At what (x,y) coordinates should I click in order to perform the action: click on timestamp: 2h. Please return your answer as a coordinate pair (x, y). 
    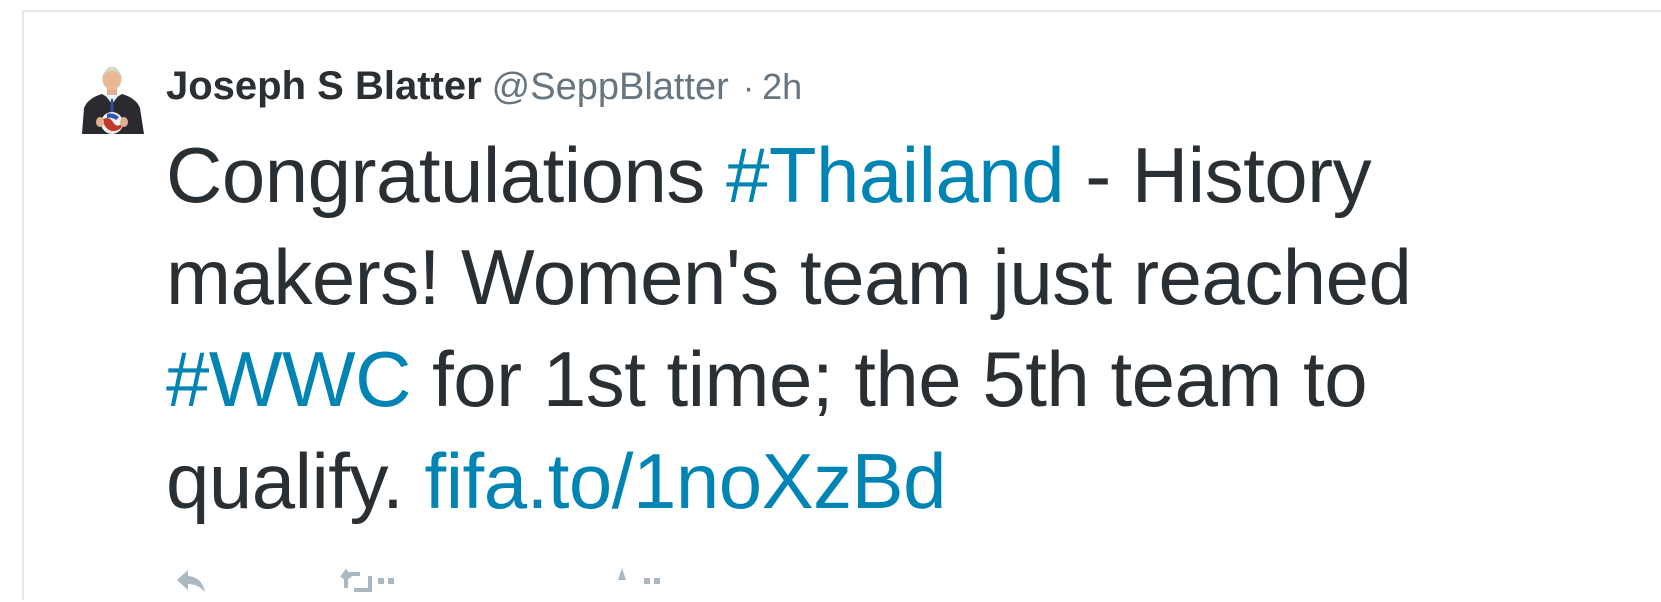
    Looking at the image, I should click on (782, 86).